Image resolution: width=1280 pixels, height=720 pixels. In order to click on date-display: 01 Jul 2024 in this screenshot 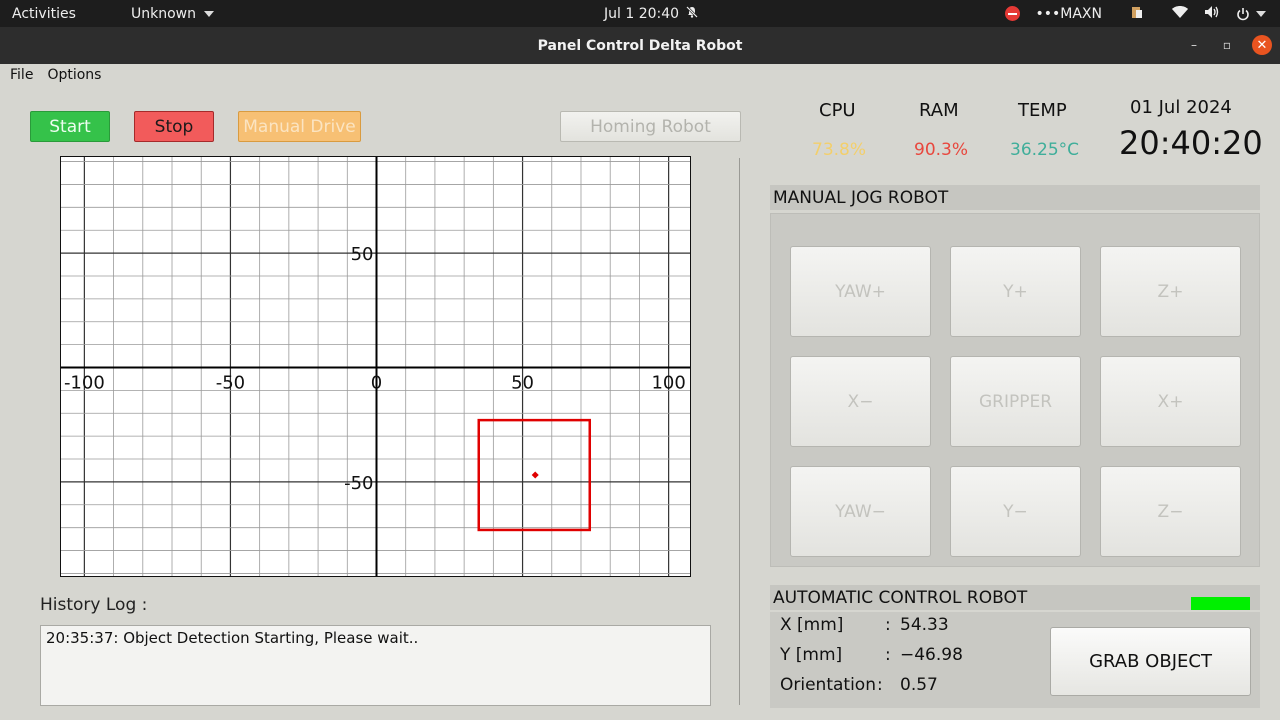, I will do `click(1181, 107)`.